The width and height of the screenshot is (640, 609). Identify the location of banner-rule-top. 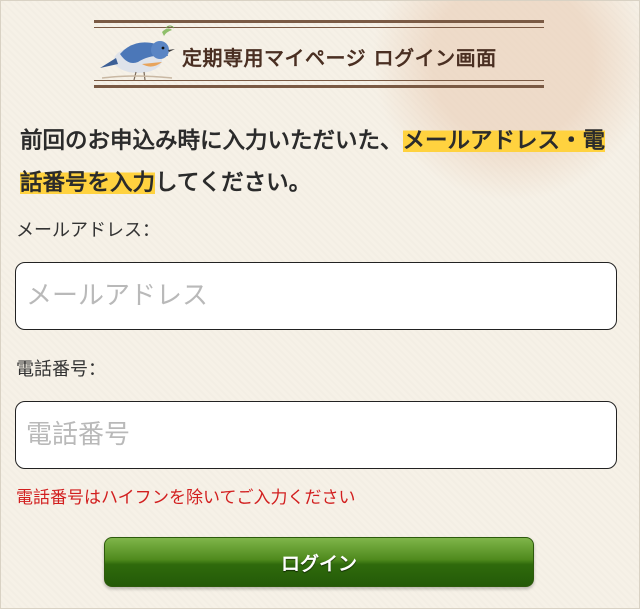
(319, 21).